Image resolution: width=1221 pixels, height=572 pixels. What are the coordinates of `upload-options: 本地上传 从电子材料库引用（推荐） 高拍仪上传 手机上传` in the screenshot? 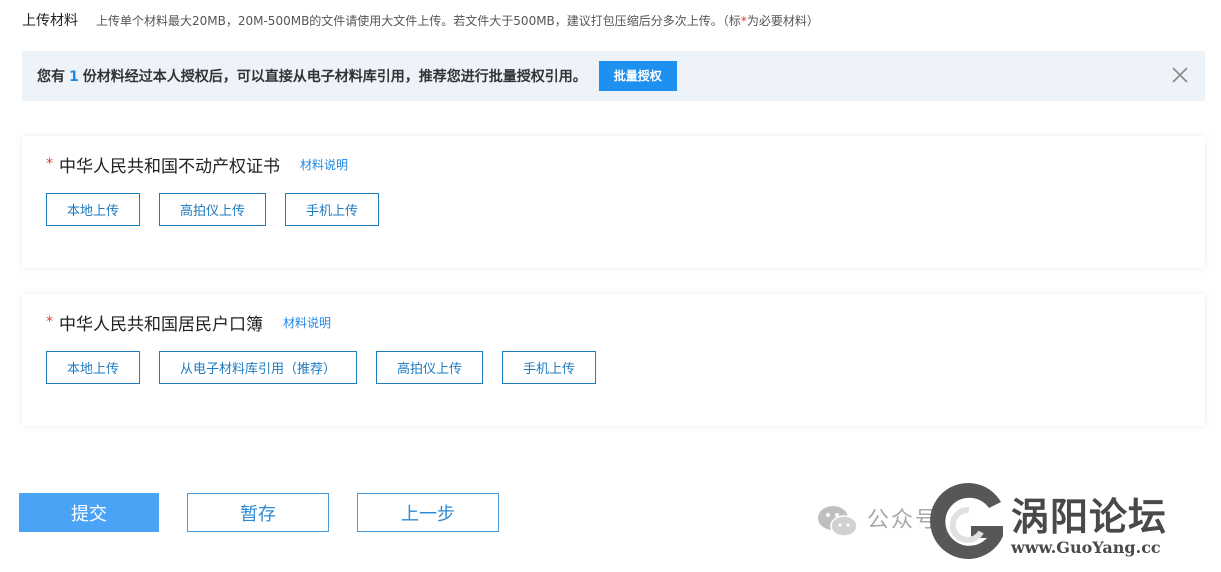 It's located at (330, 367).